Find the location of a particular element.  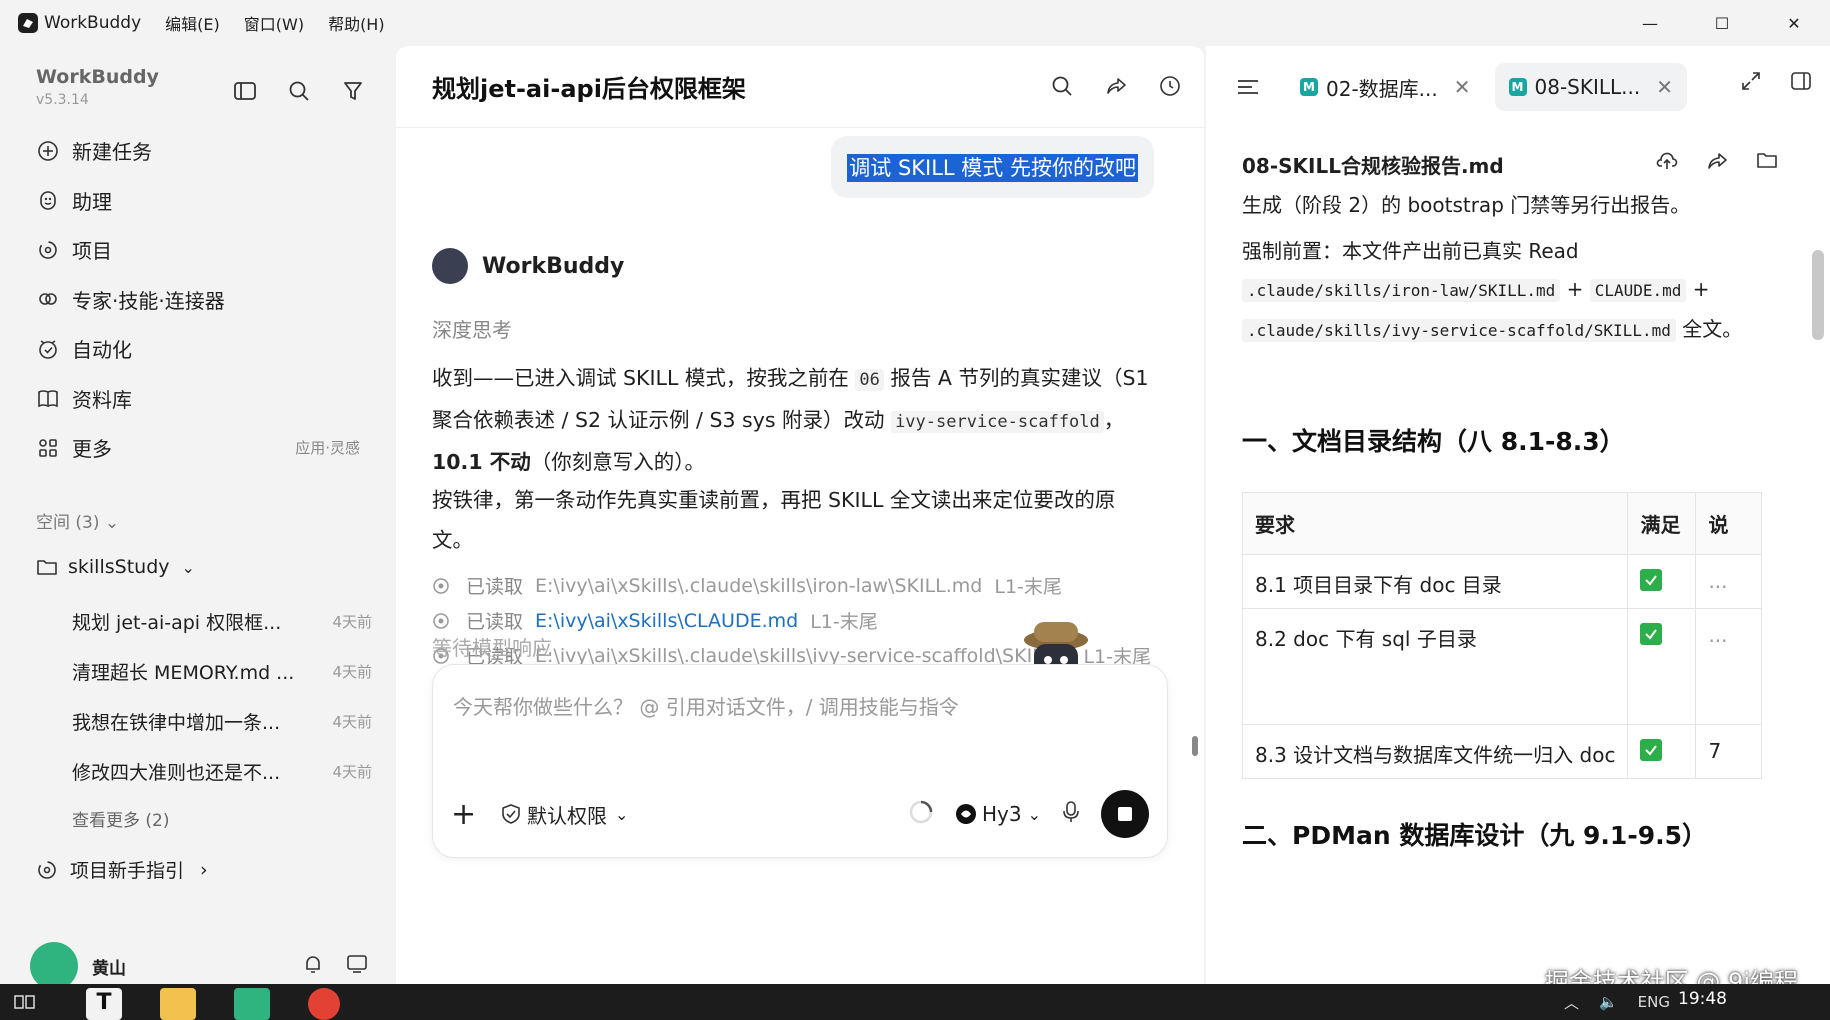

share-doc-button is located at coordinates (1717, 163).